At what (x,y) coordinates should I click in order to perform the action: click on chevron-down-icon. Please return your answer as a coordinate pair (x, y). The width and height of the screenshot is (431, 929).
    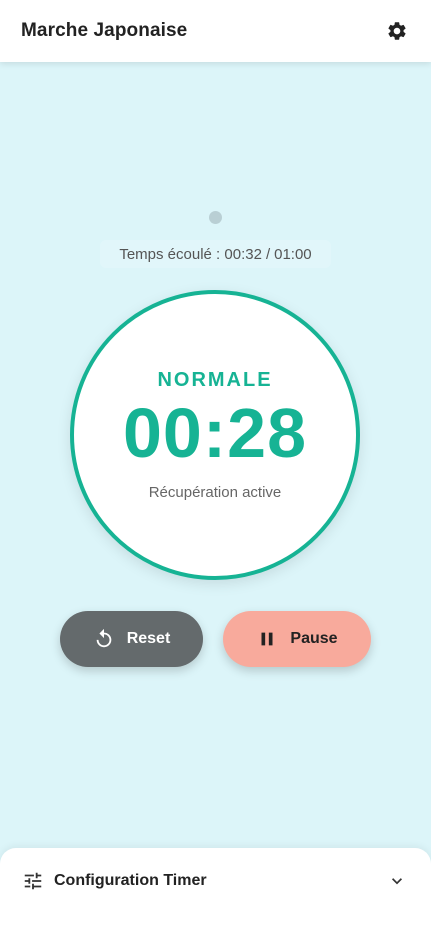
    Looking at the image, I should click on (397, 881).